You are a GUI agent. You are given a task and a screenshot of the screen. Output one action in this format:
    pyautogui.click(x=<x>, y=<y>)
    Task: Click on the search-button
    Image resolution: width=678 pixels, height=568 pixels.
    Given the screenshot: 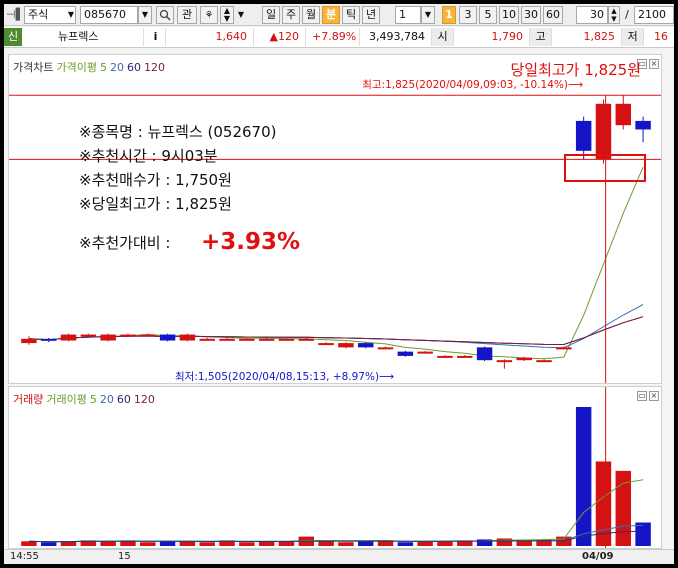 What is the action you would take?
    pyautogui.click(x=165, y=15)
    